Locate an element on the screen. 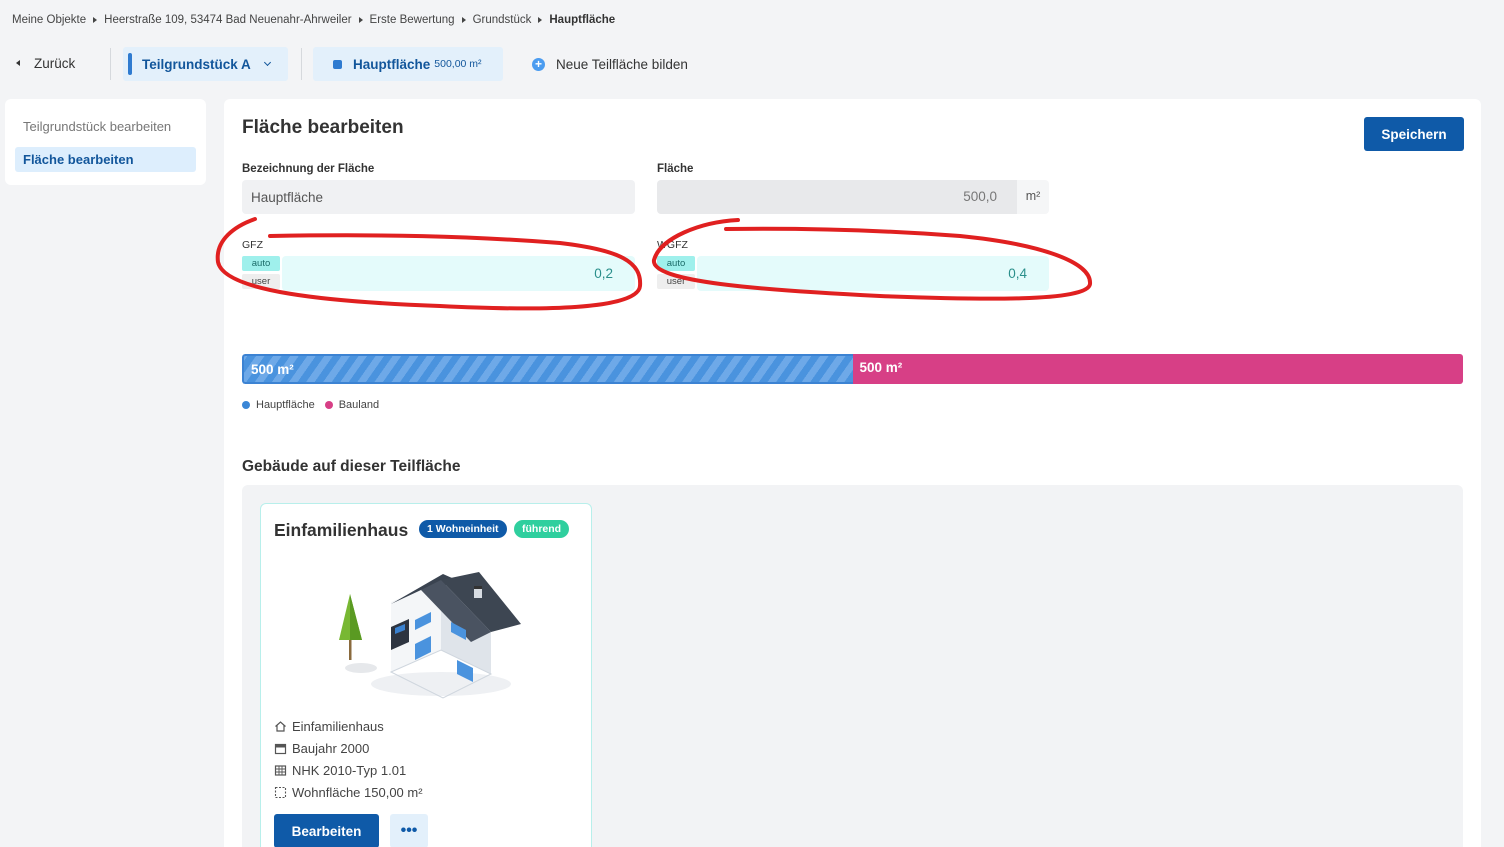  building-nhk-text: NHK 2010-Typ 1.01 is located at coordinates (349, 770).